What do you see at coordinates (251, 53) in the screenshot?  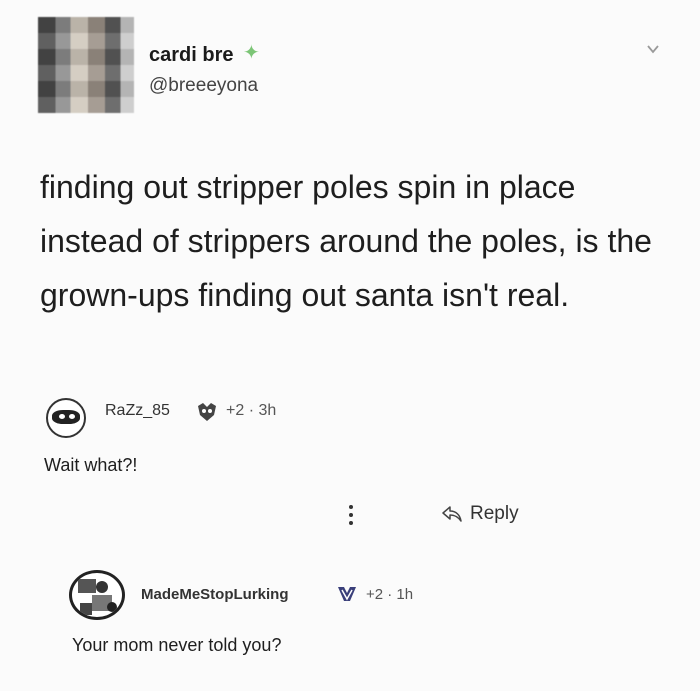 I see `sparkle-icon: ✦` at bounding box center [251, 53].